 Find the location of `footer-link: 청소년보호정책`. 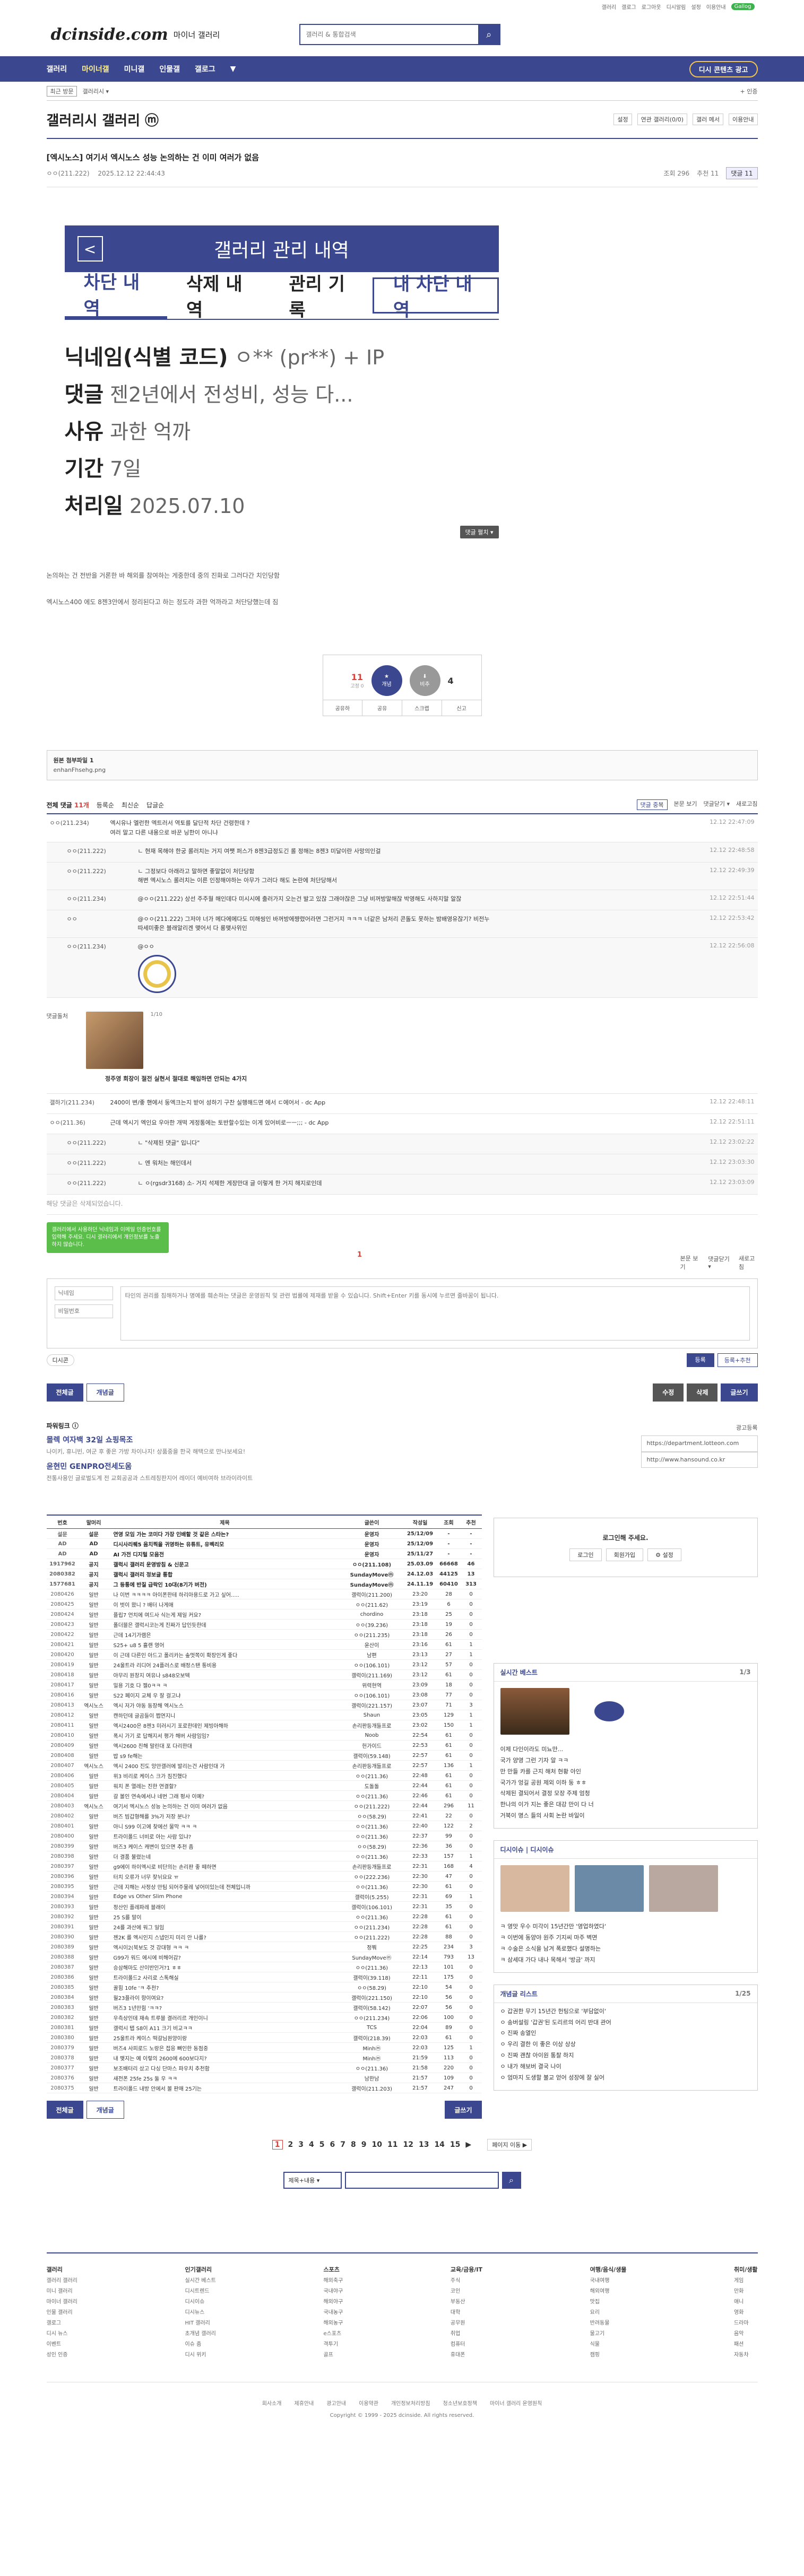

footer-link: 청소년보호정책 is located at coordinates (460, 2404).